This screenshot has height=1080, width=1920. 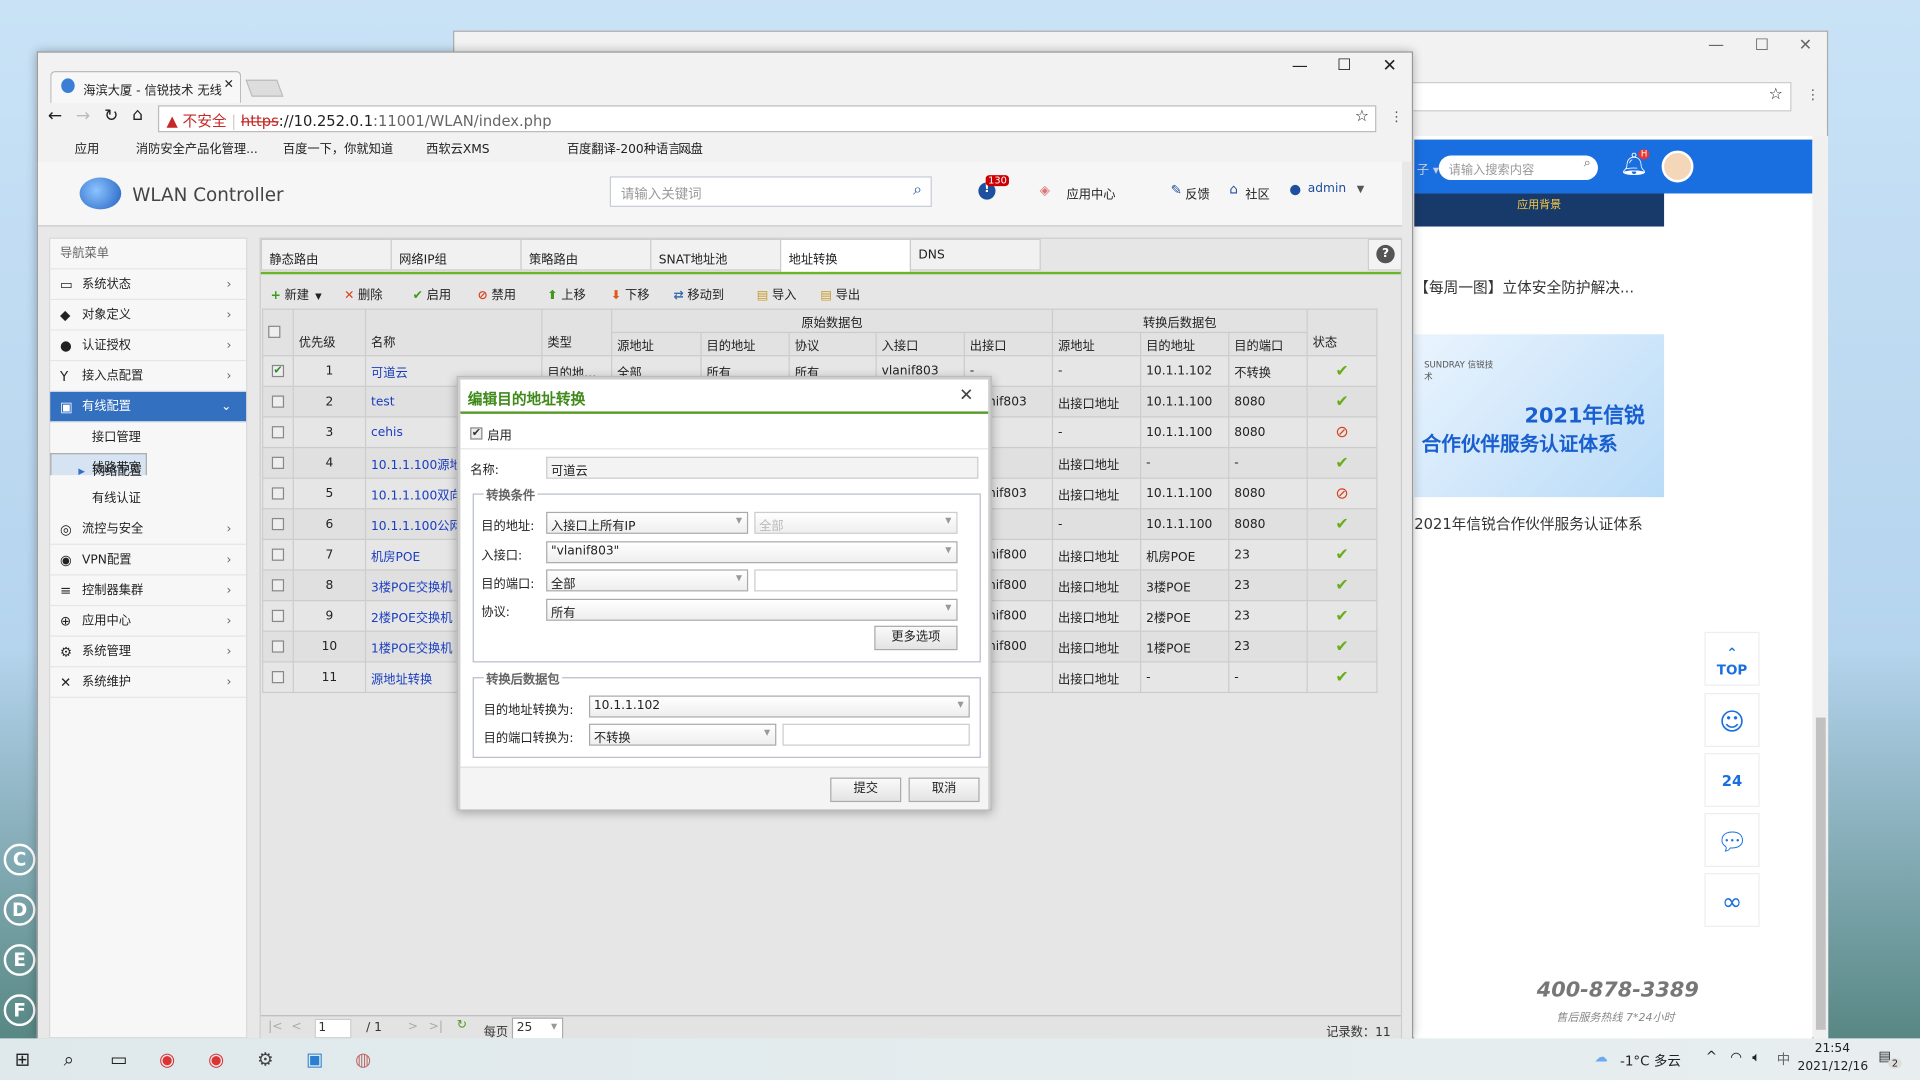 What do you see at coordinates (413, 1026) in the screenshot?
I see `next-page-icon: >` at bounding box center [413, 1026].